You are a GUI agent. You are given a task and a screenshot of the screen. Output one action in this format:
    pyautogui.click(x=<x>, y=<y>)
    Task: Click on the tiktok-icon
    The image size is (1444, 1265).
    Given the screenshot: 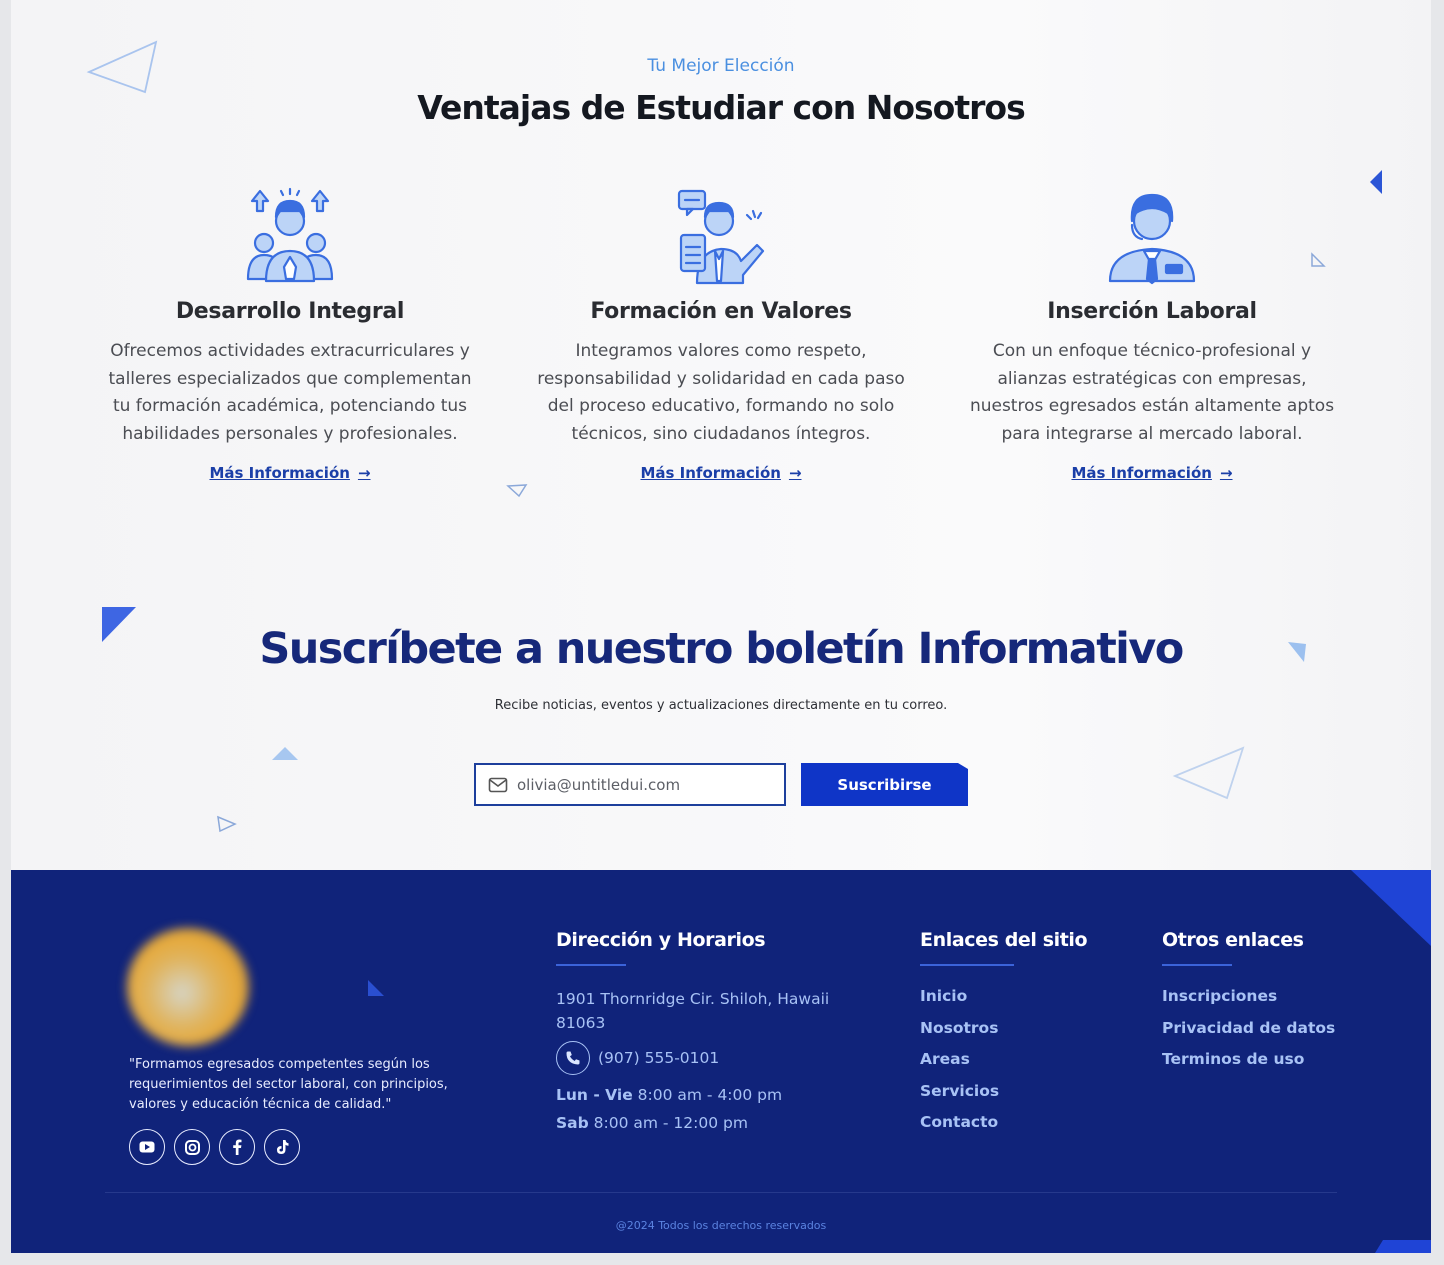 What is the action you would take?
    pyautogui.click(x=282, y=1147)
    